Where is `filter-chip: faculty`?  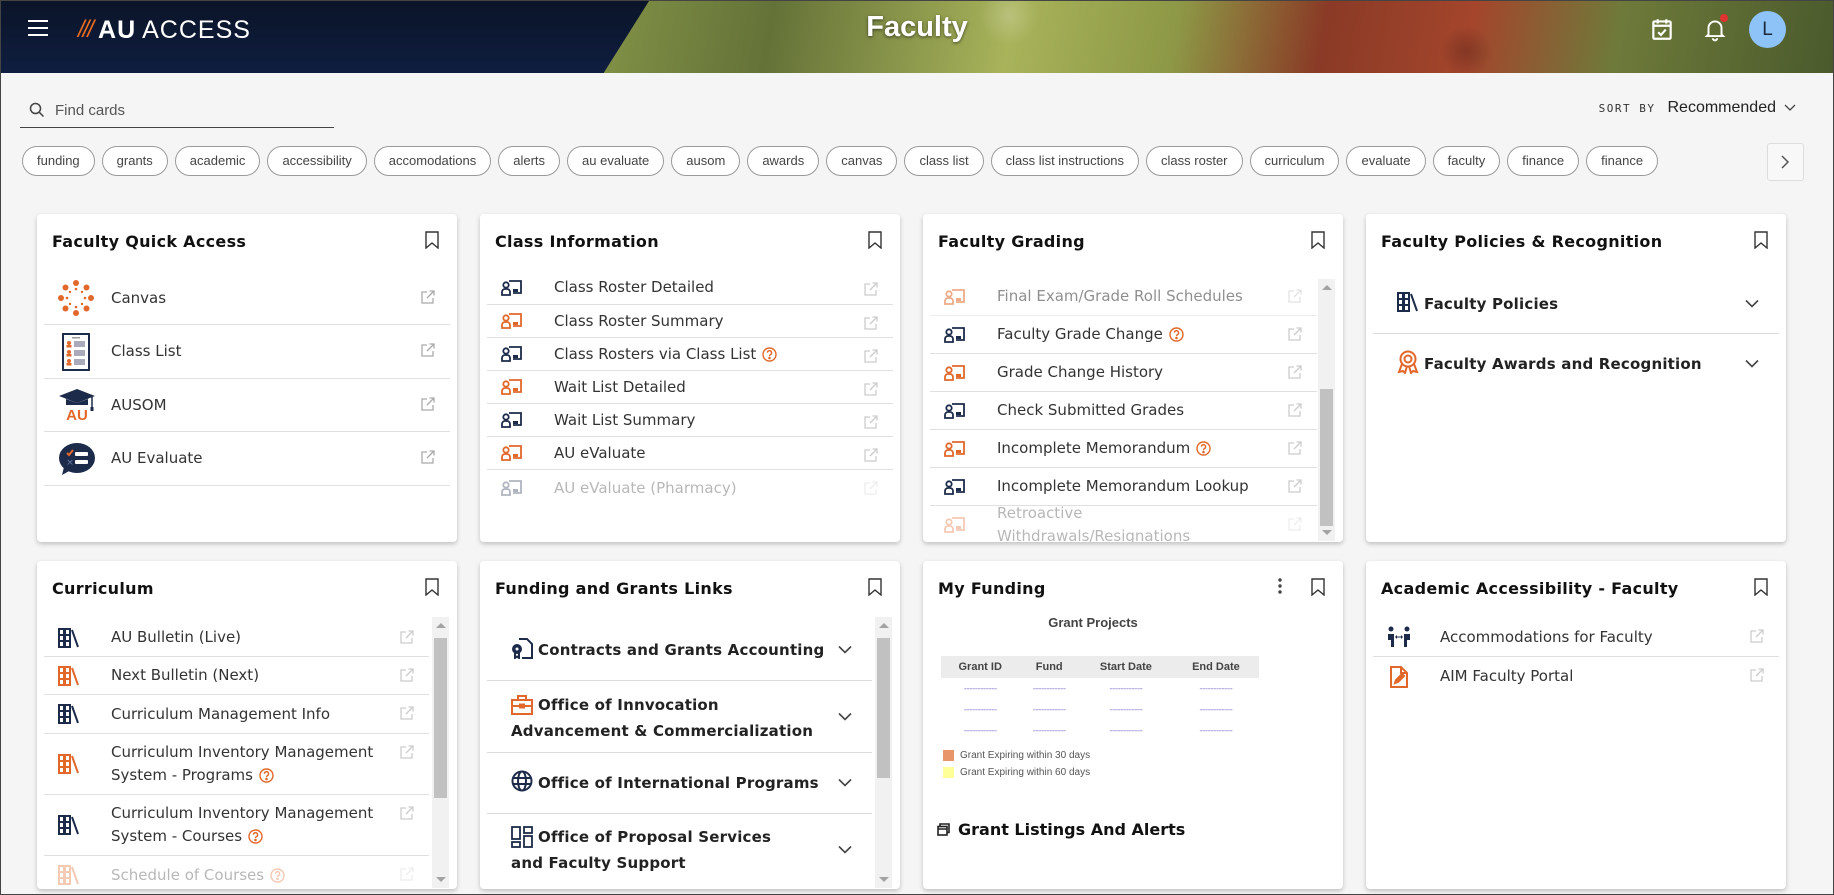
filter-chip: faculty is located at coordinates (1466, 161).